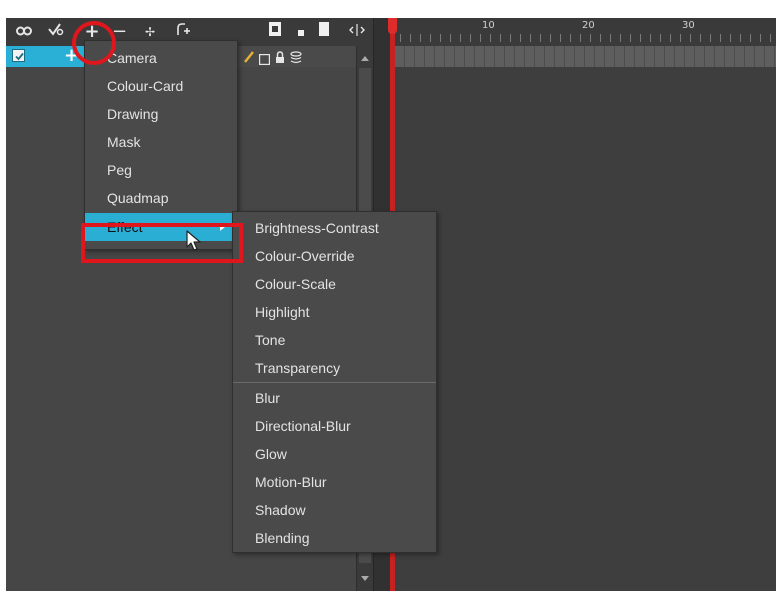  I want to click on menu-item-label: Brightness-Contrast, so click(317, 228).